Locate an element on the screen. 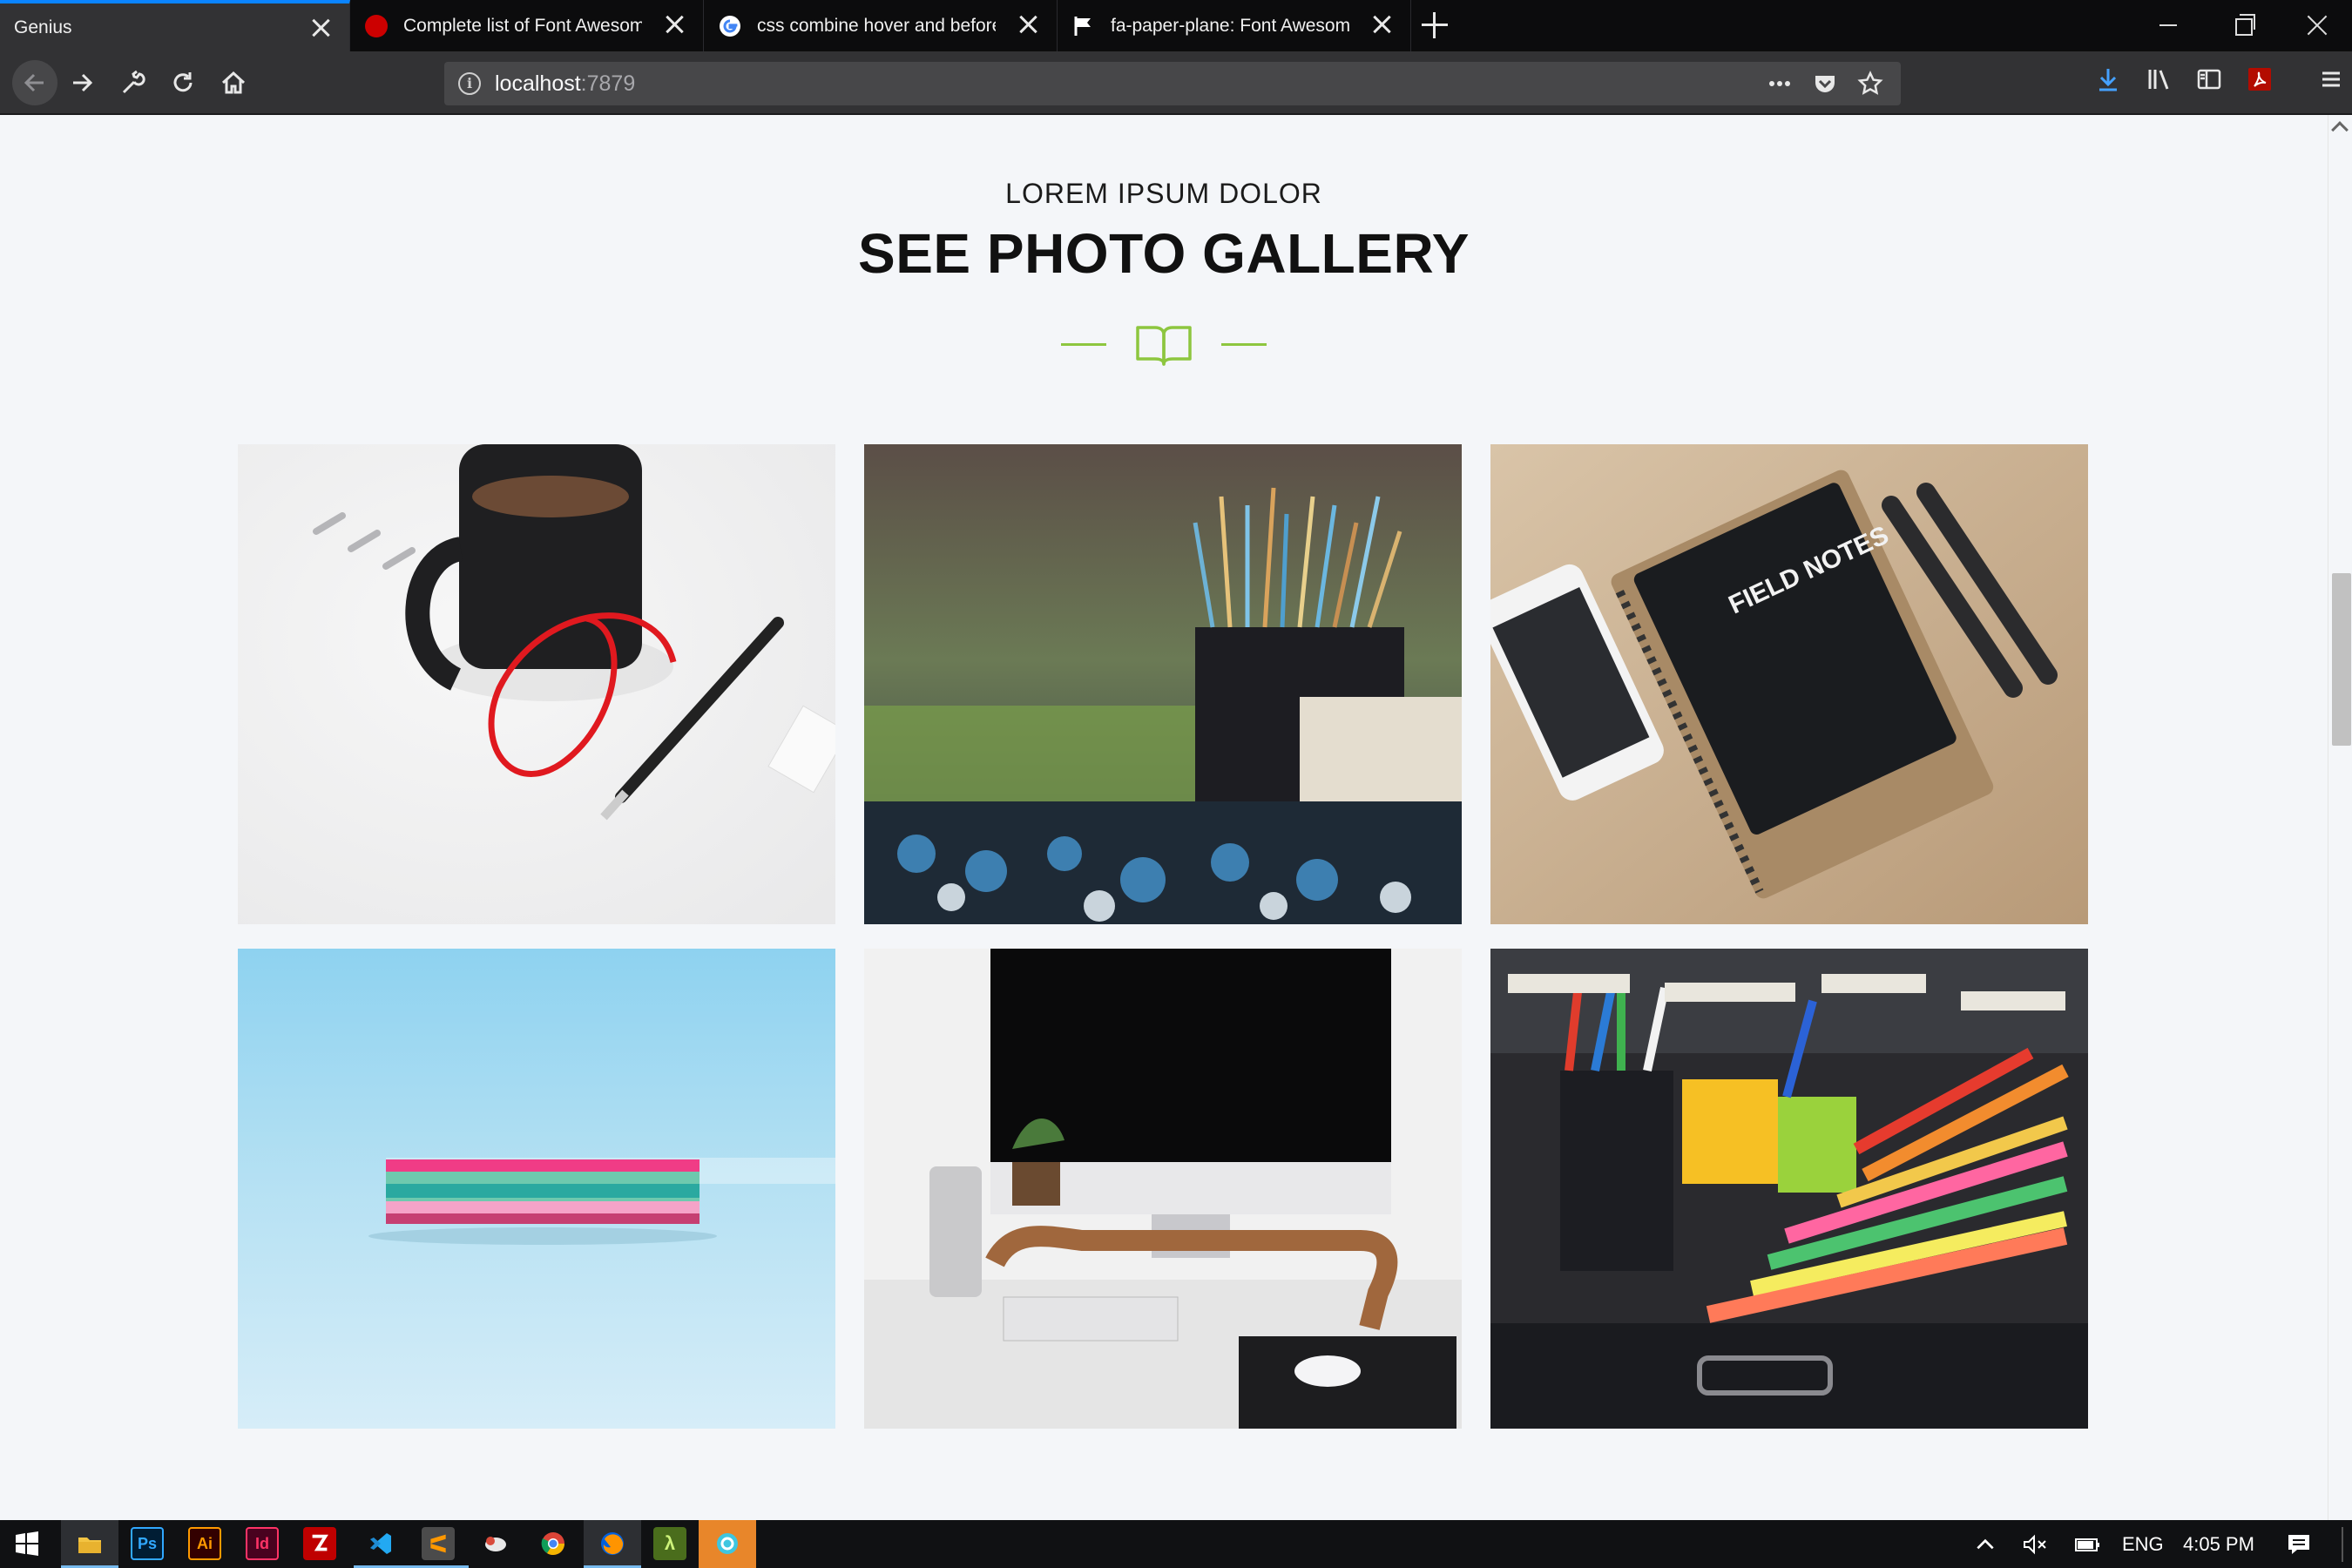  home-button is located at coordinates (233, 83).